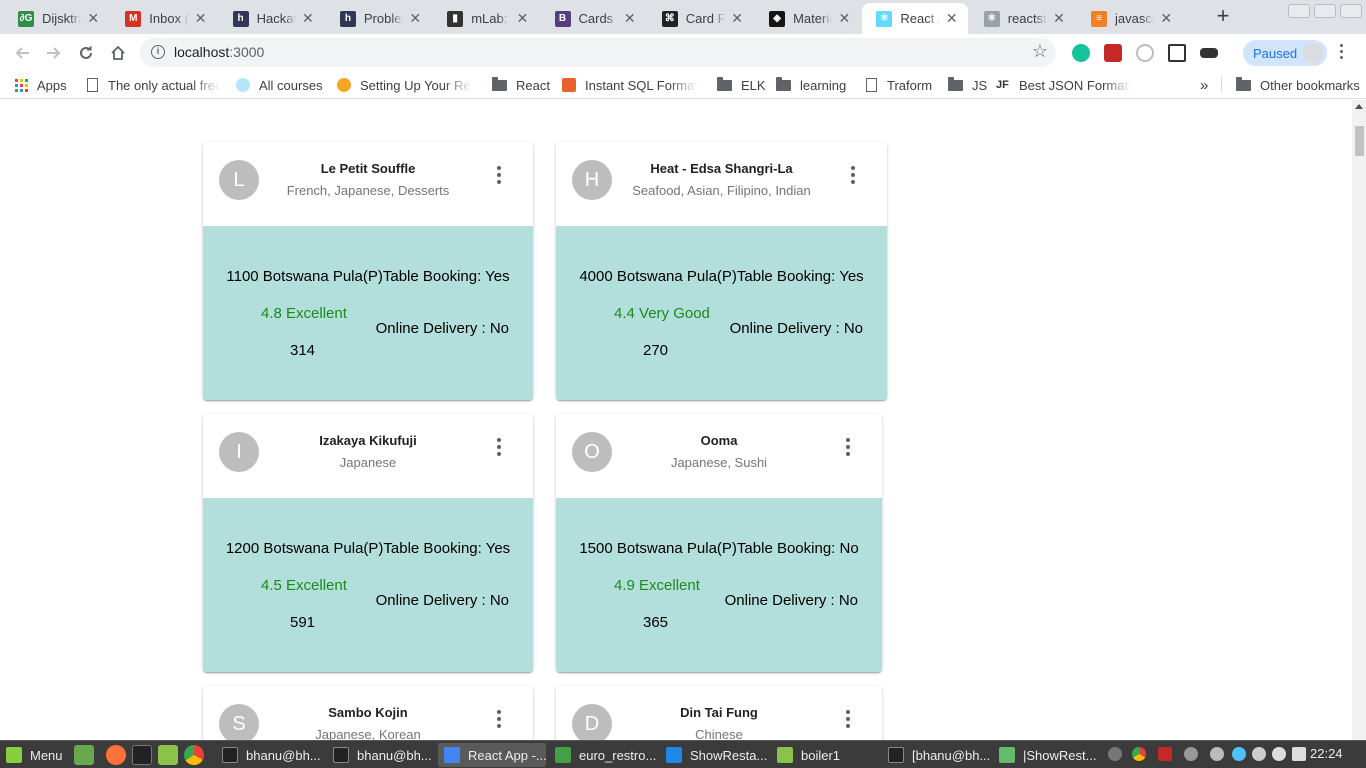 Image resolution: width=1366 pixels, height=768 pixels. What do you see at coordinates (116, 755) in the screenshot?
I see `firefox-launcher-icon` at bounding box center [116, 755].